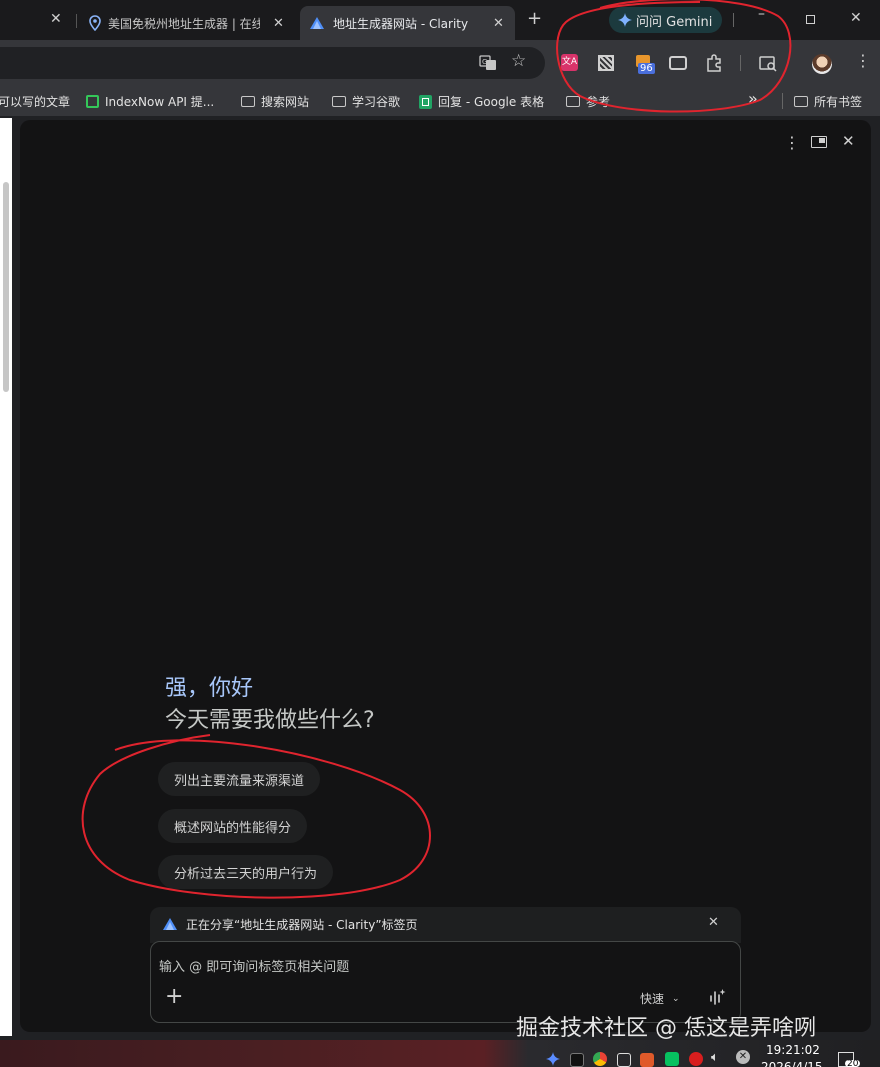  I want to click on extension-translate-icon: 文A, so click(569, 62).